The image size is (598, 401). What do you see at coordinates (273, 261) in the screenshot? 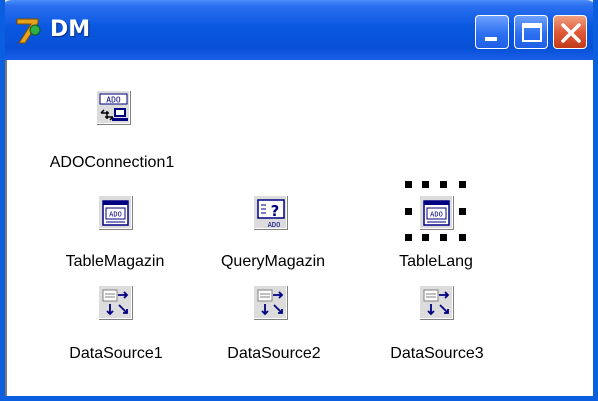
I see `component-label: QueryMagazin` at bounding box center [273, 261].